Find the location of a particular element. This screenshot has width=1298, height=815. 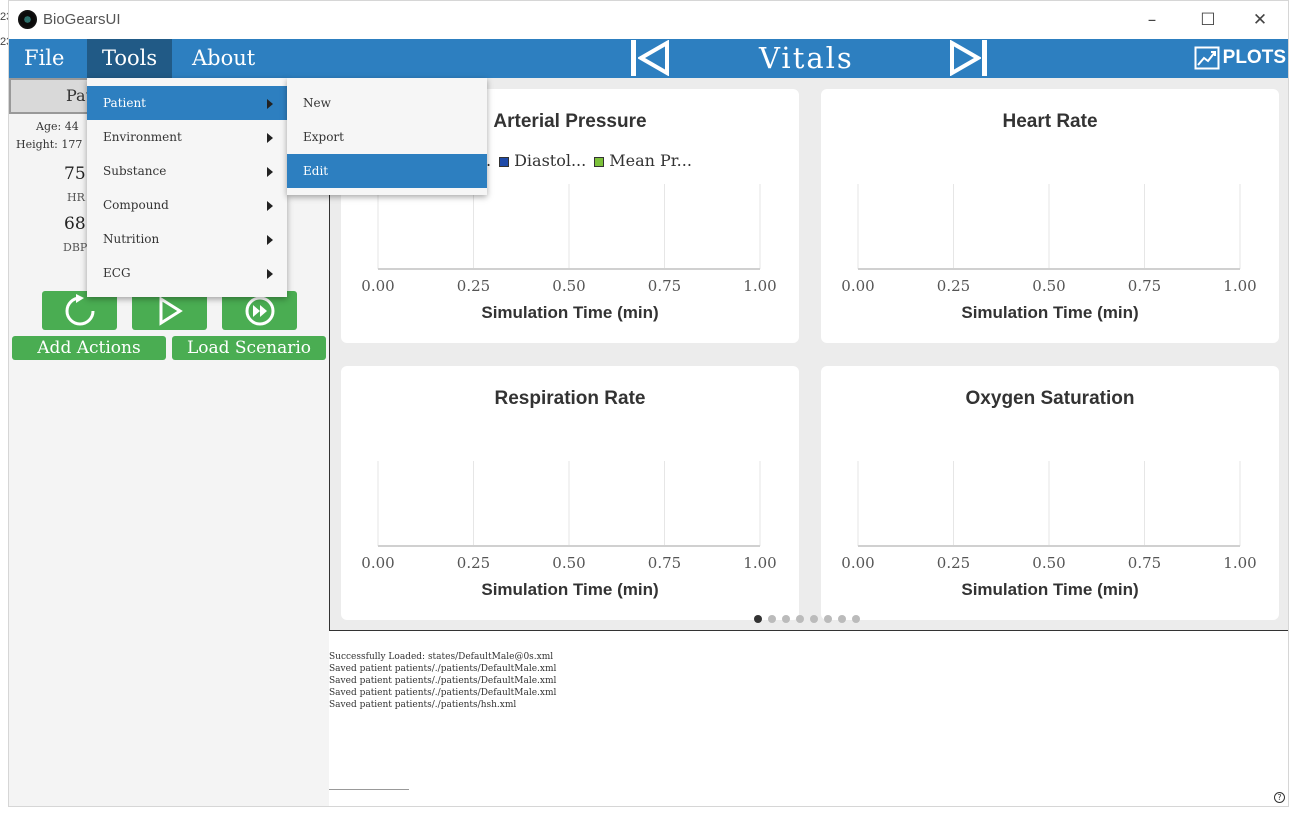

patient-age: Age: 44 is located at coordinates (57, 126).